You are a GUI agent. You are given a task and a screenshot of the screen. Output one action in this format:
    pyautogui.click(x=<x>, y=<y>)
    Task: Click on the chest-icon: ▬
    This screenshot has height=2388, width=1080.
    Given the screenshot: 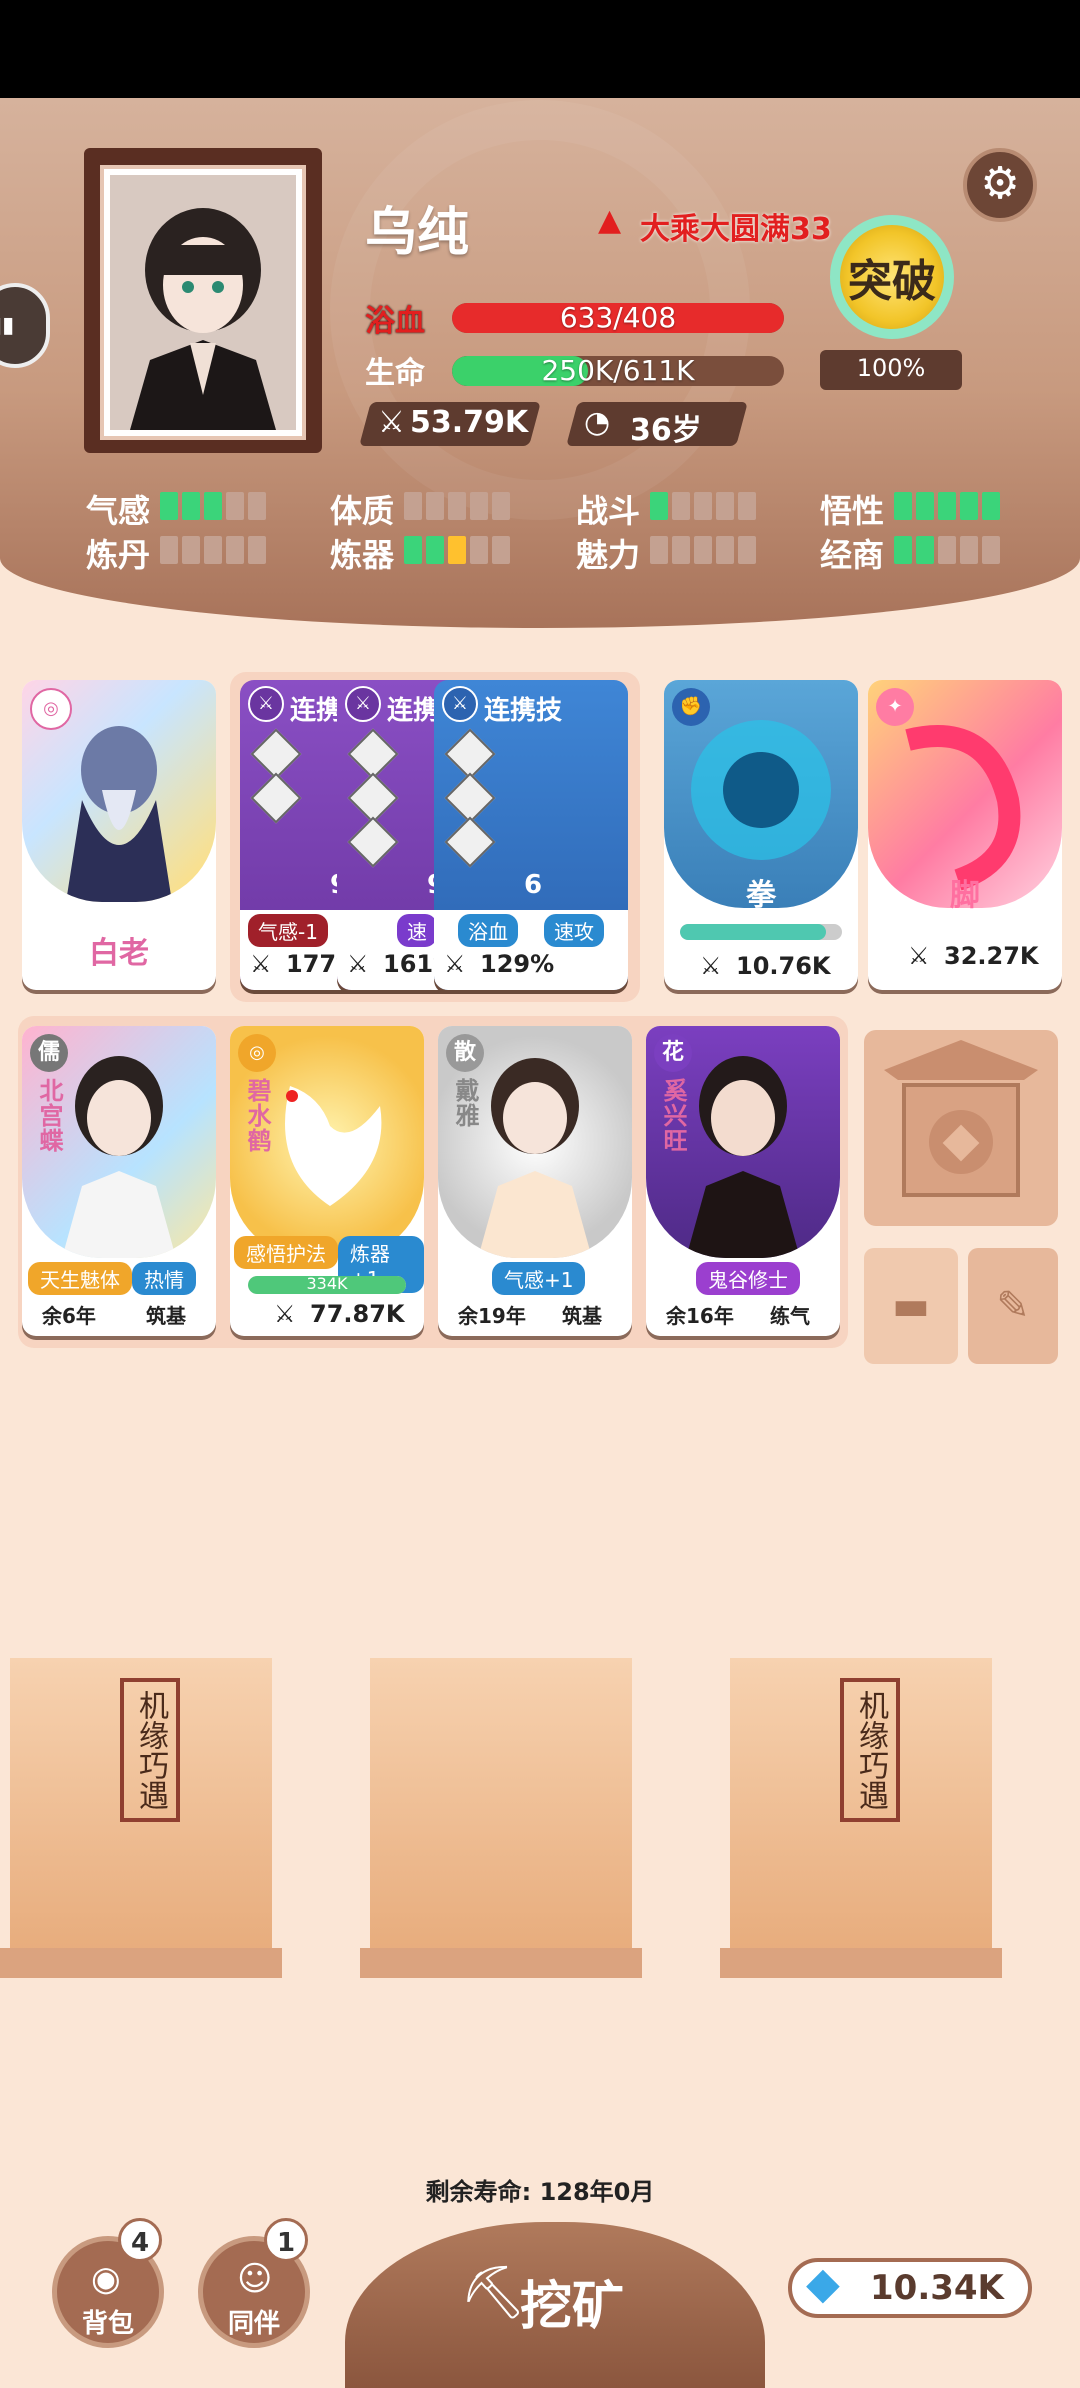 What is the action you would take?
    pyautogui.click(x=911, y=1306)
    